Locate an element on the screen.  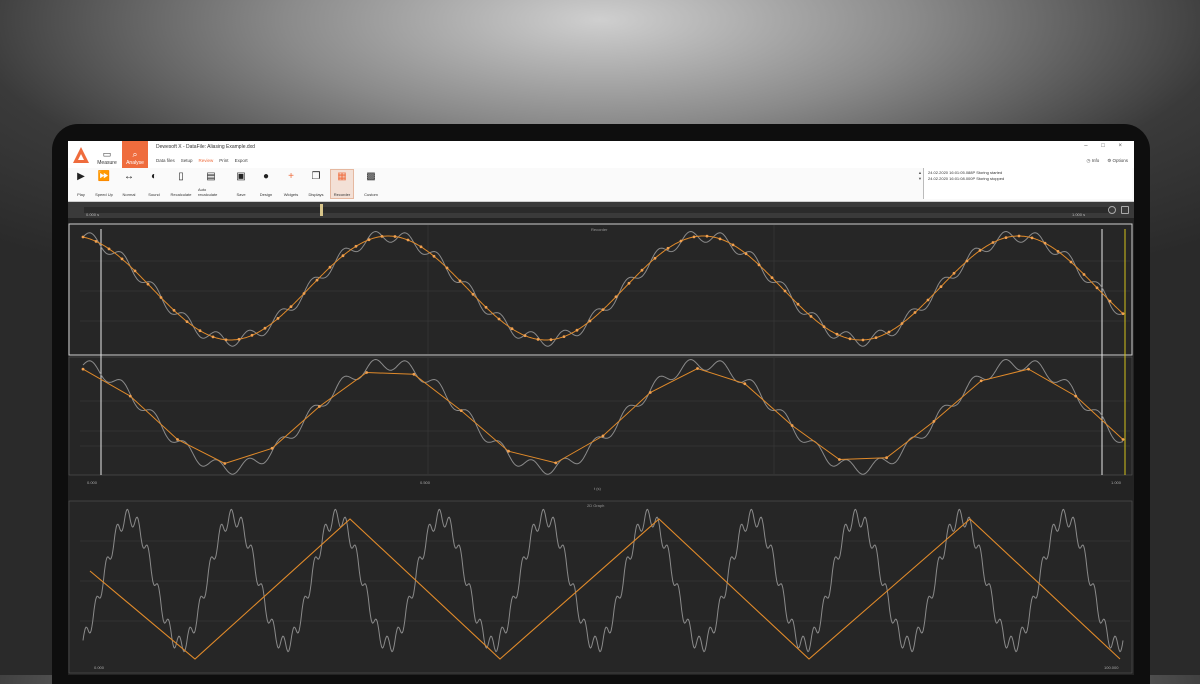
recorder-title: Recorder is located at coordinates (599, 229).